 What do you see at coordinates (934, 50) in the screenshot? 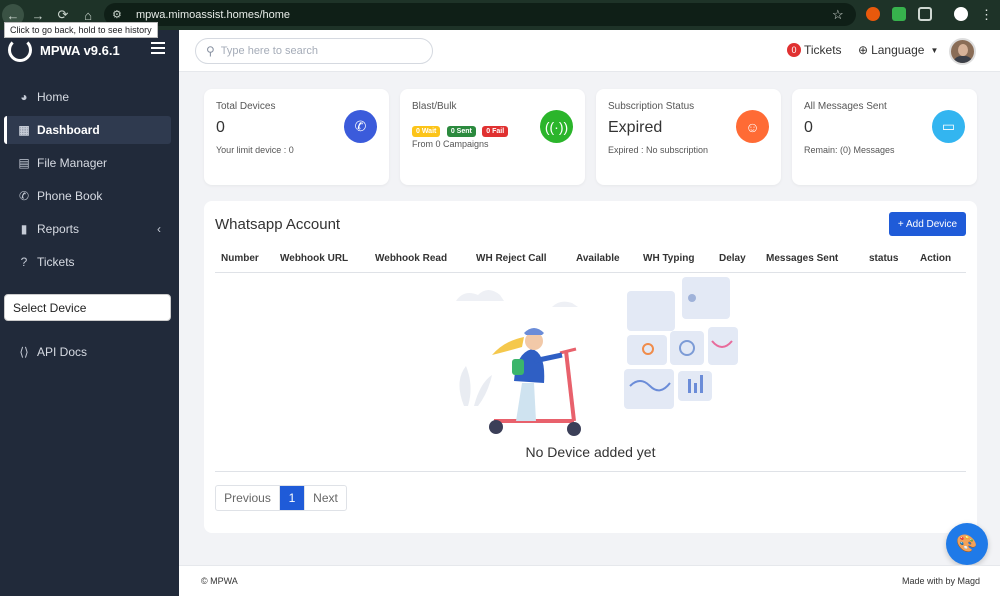
I see `caret-down-icon: ▼` at bounding box center [934, 50].